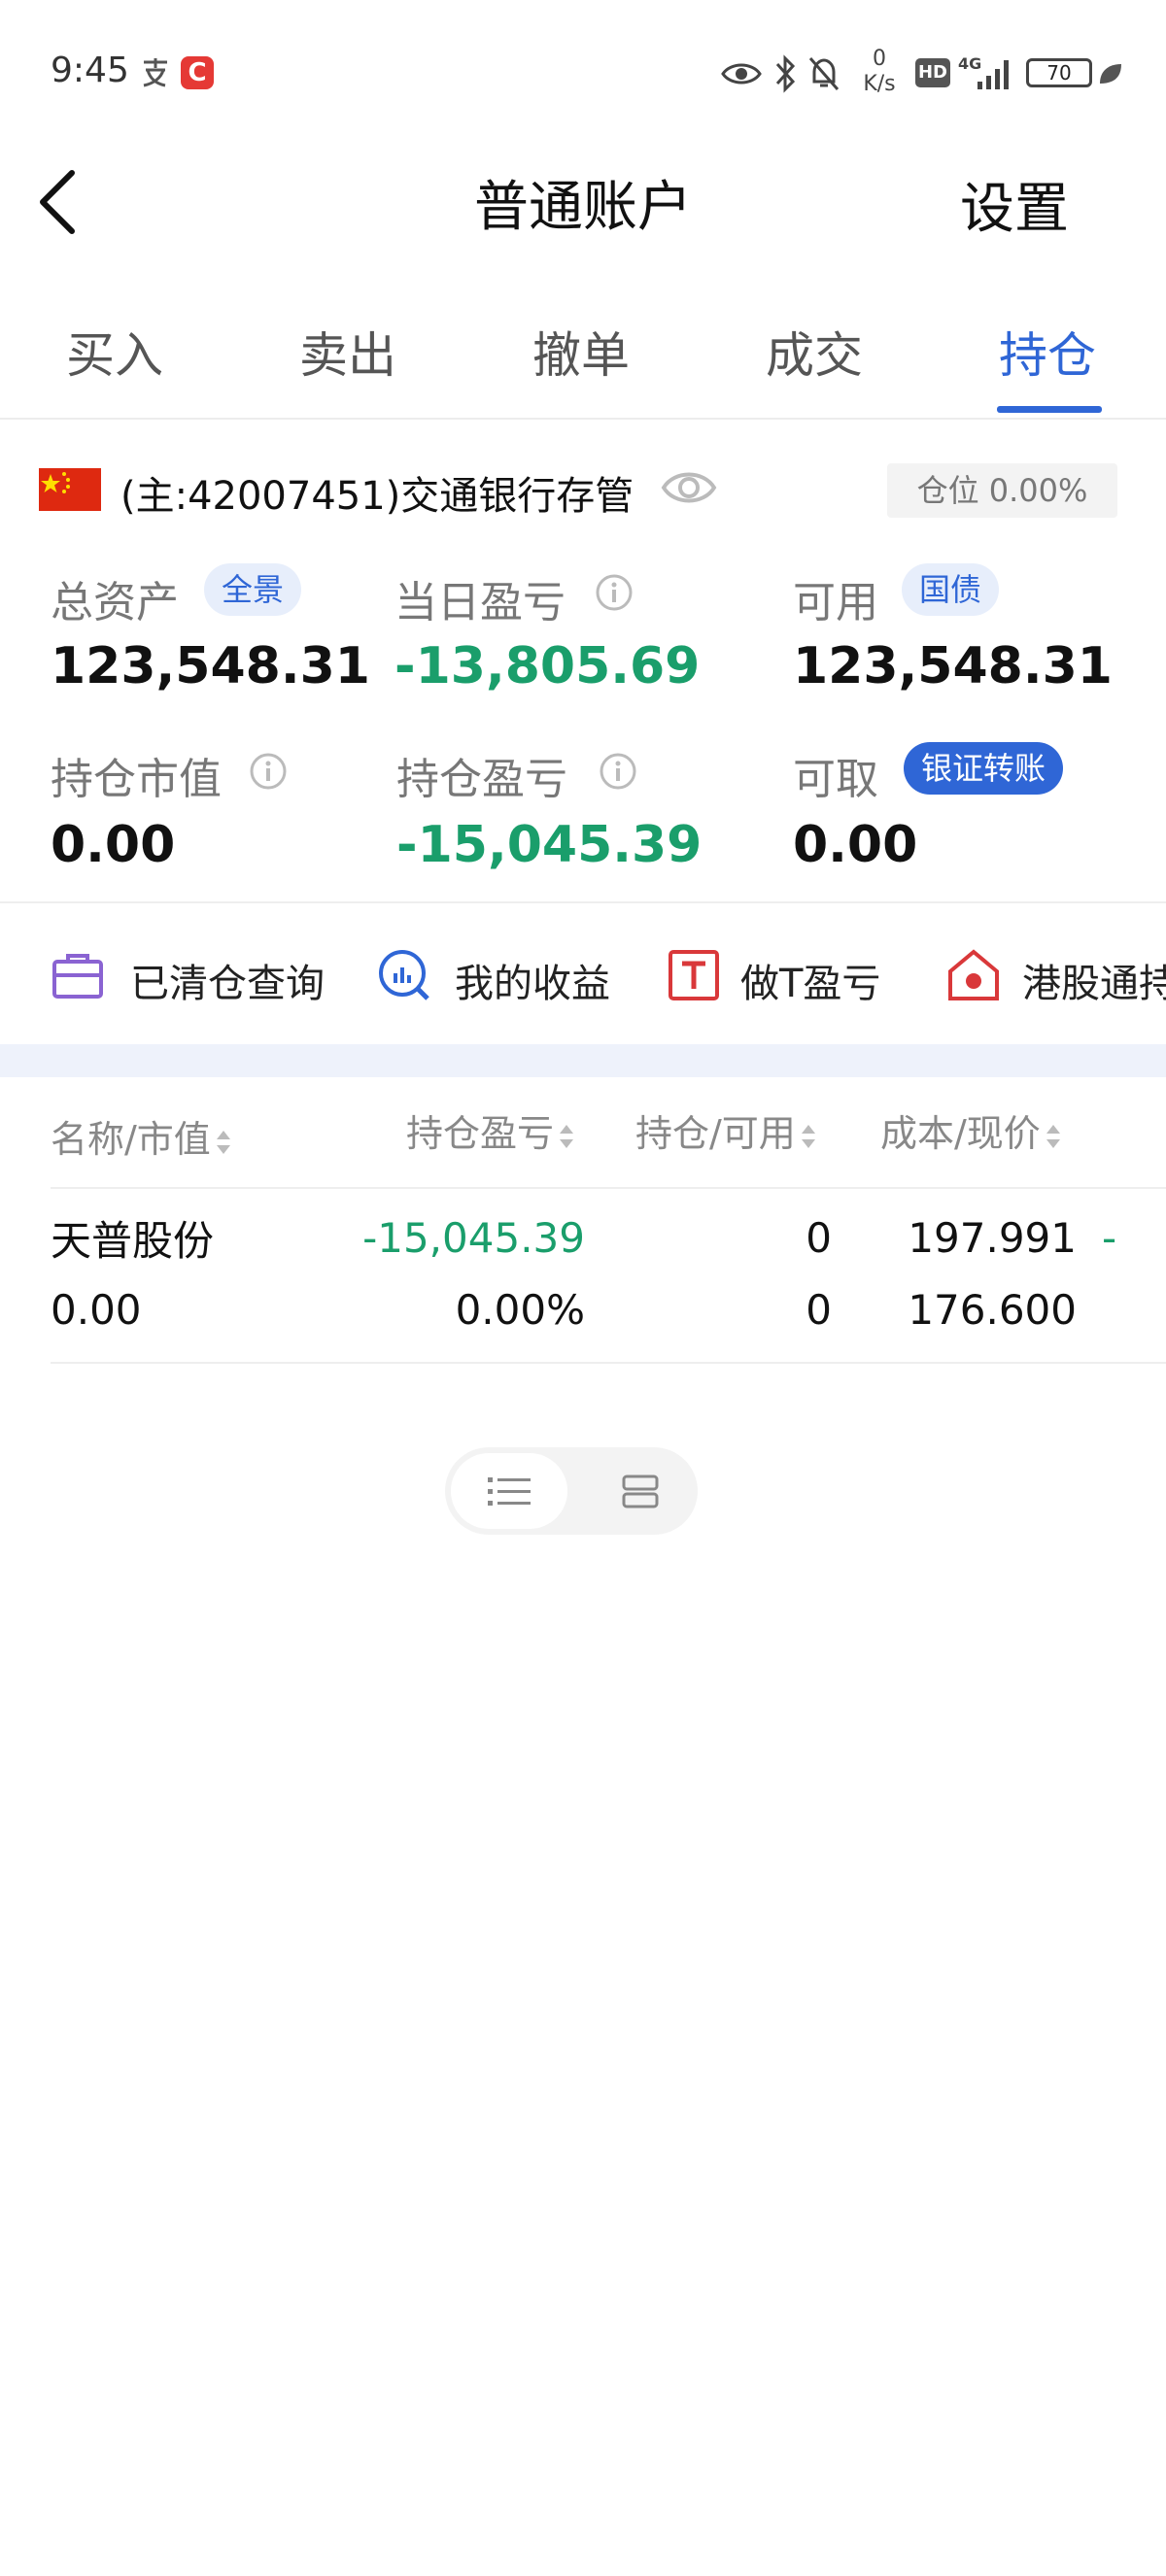  I want to click on bank-transfer-button: 银证转账, so click(984, 768).